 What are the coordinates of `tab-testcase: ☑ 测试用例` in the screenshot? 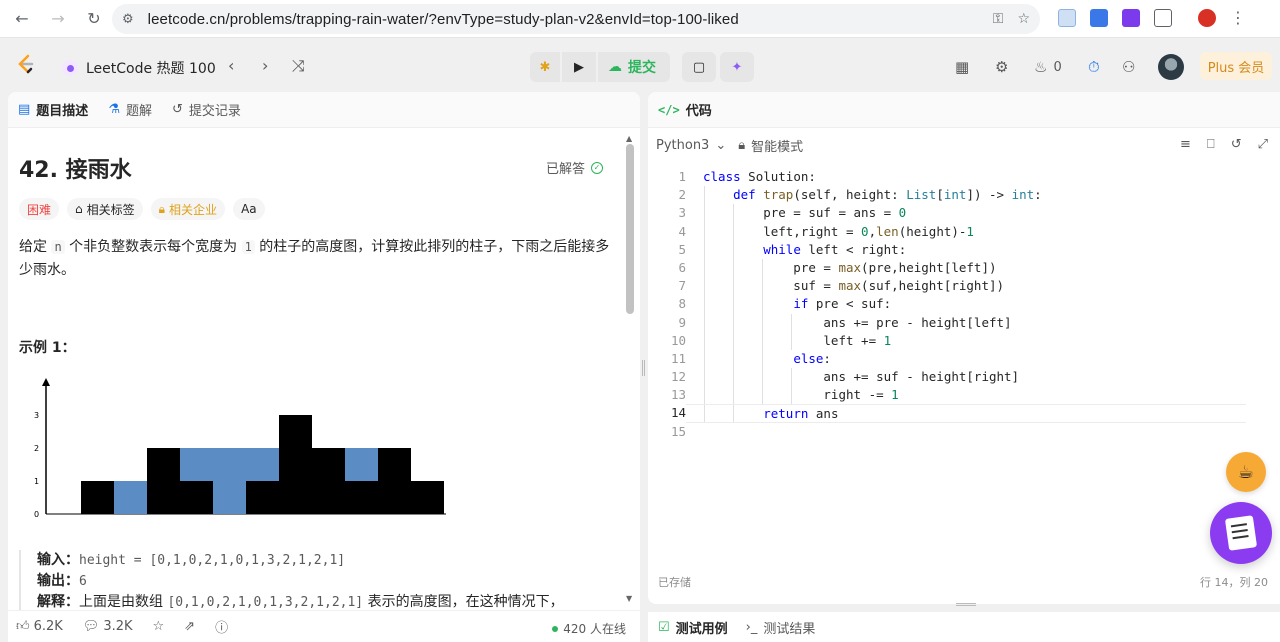 It's located at (693, 627).